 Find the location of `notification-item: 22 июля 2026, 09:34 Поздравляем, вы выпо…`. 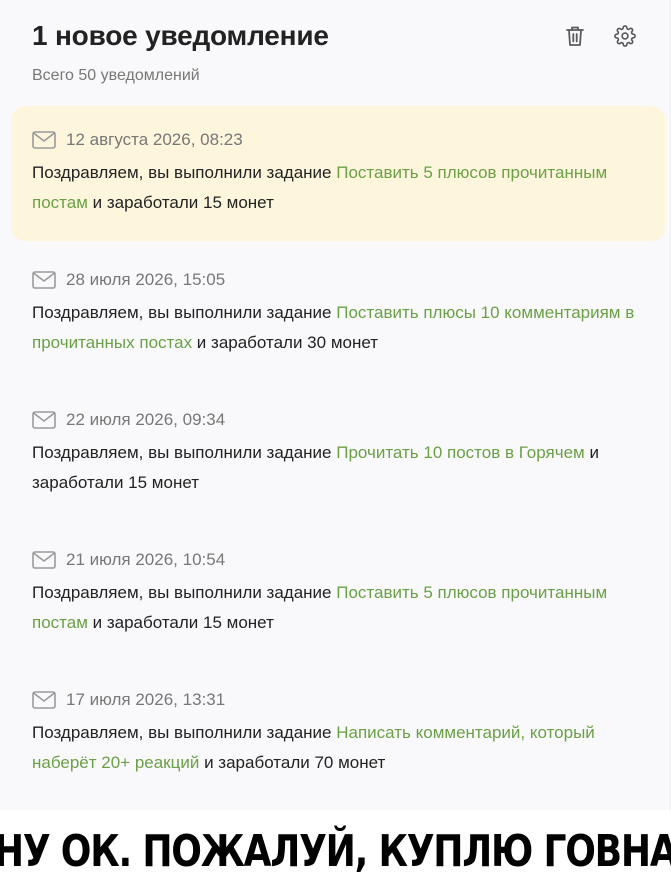

notification-item: 22 июля 2026, 09:34 Поздравляем, вы выпо… is located at coordinates (338, 453).